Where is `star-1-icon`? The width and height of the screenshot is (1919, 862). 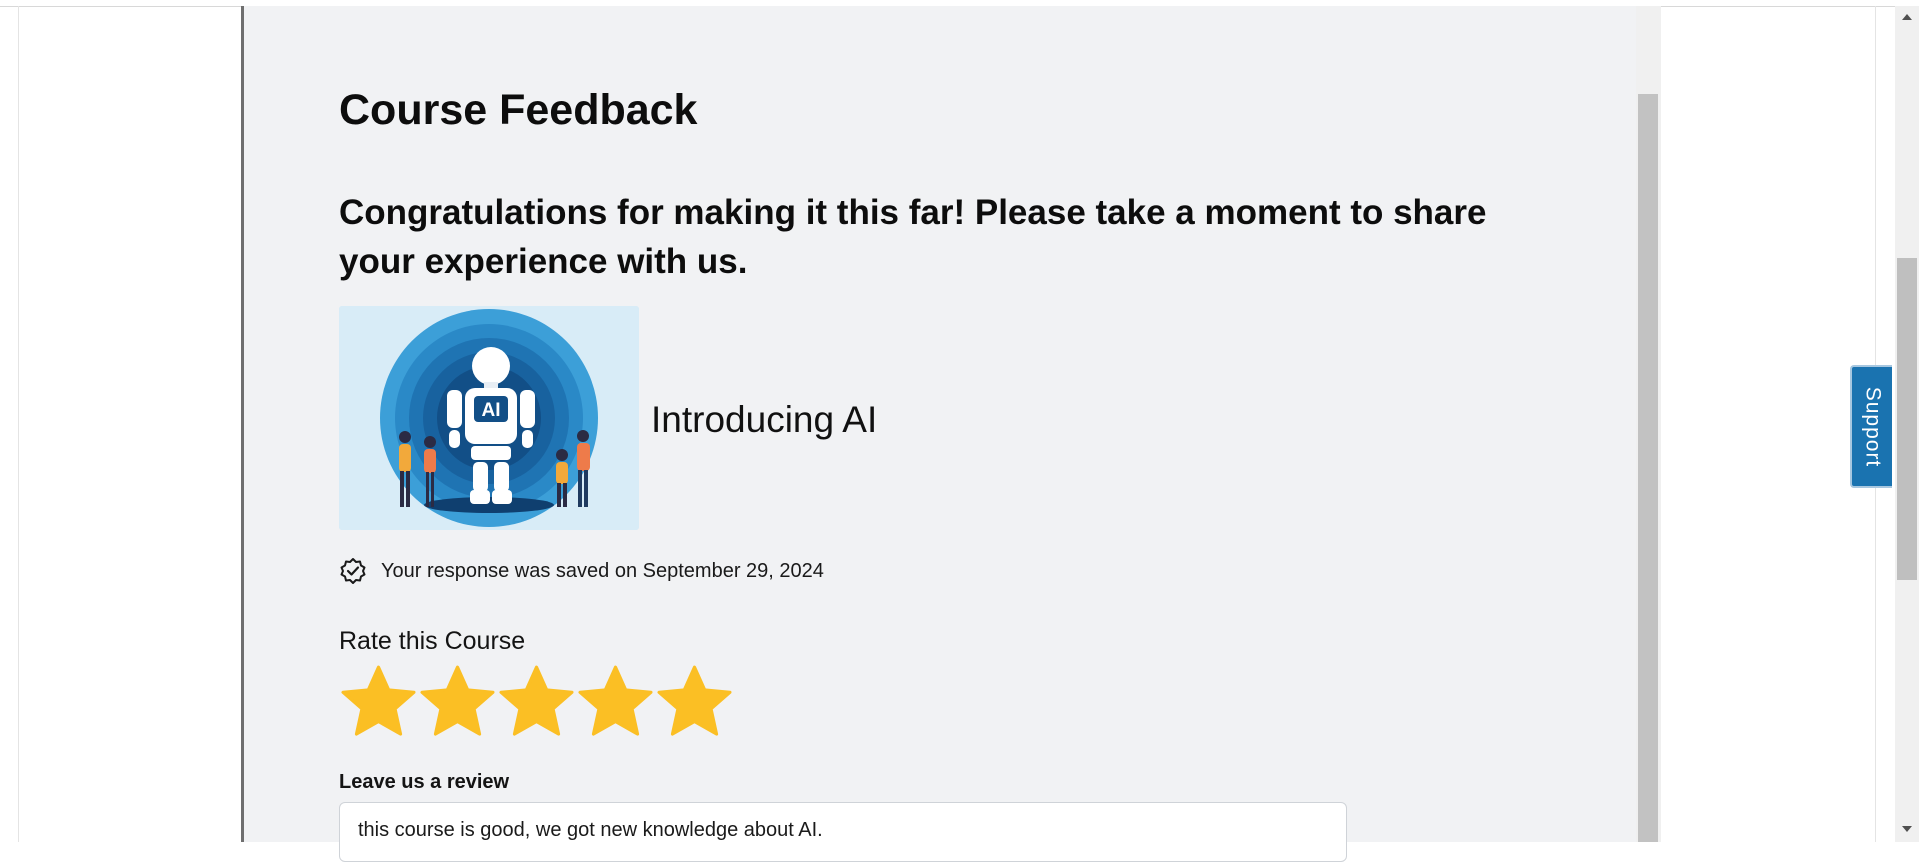 star-1-icon is located at coordinates (378, 701).